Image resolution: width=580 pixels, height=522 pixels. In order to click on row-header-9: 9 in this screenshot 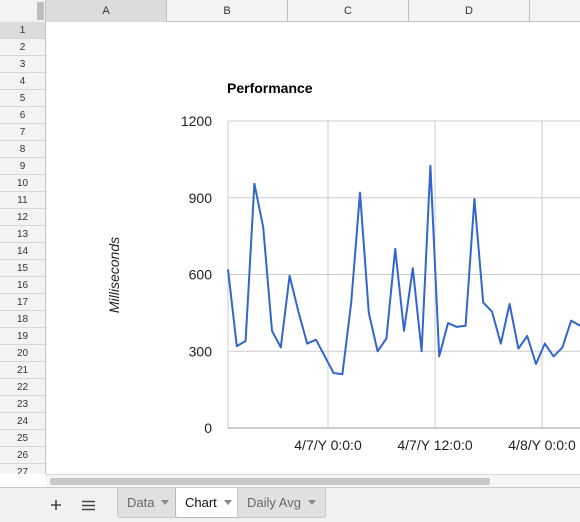, I will do `click(22, 166)`.